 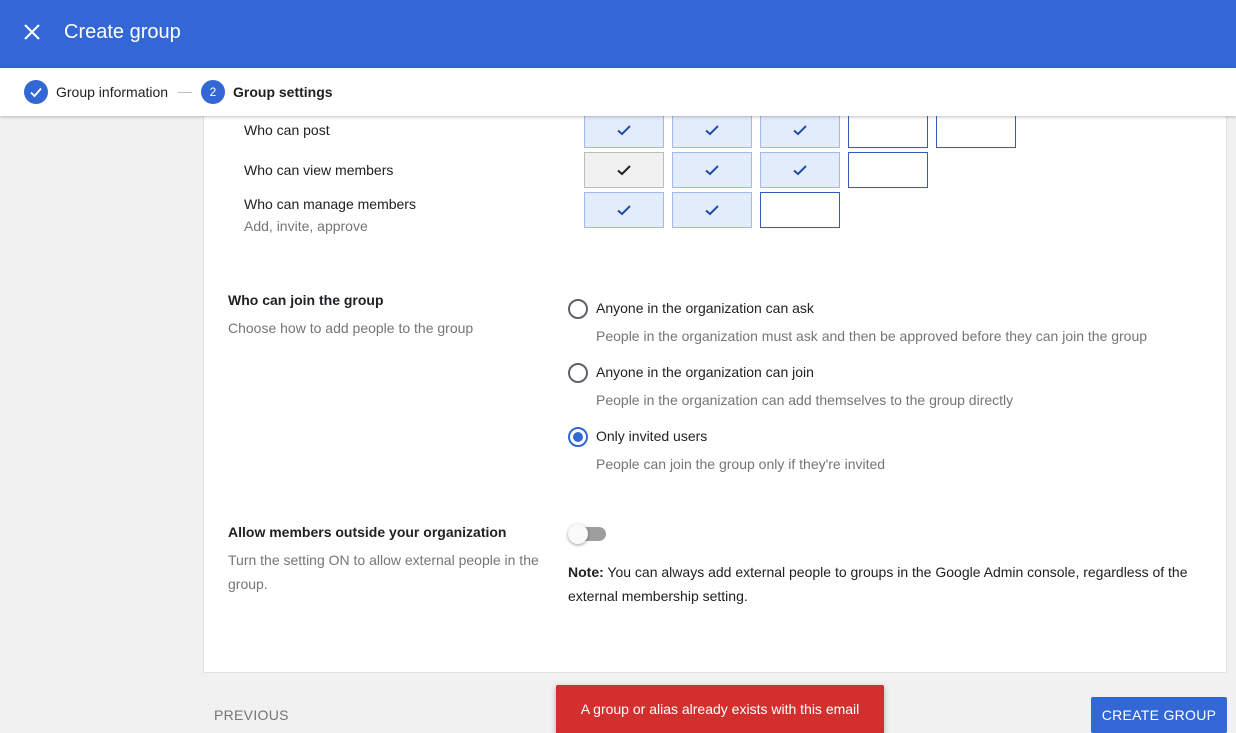 What do you see at coordinates (319, 170) in the screenshot?
I see `perm-label-who-can-view-members: Who can view members` at bounding box center [319, 170].